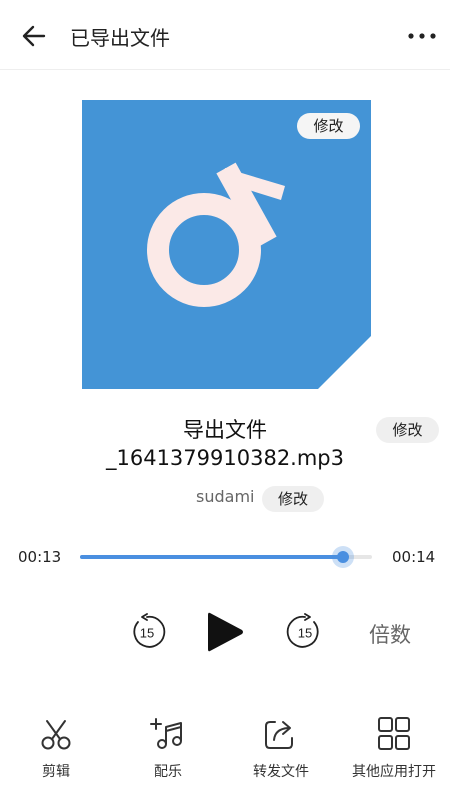  I want to click on cut-tool: 剪辑, so click(56, 748).